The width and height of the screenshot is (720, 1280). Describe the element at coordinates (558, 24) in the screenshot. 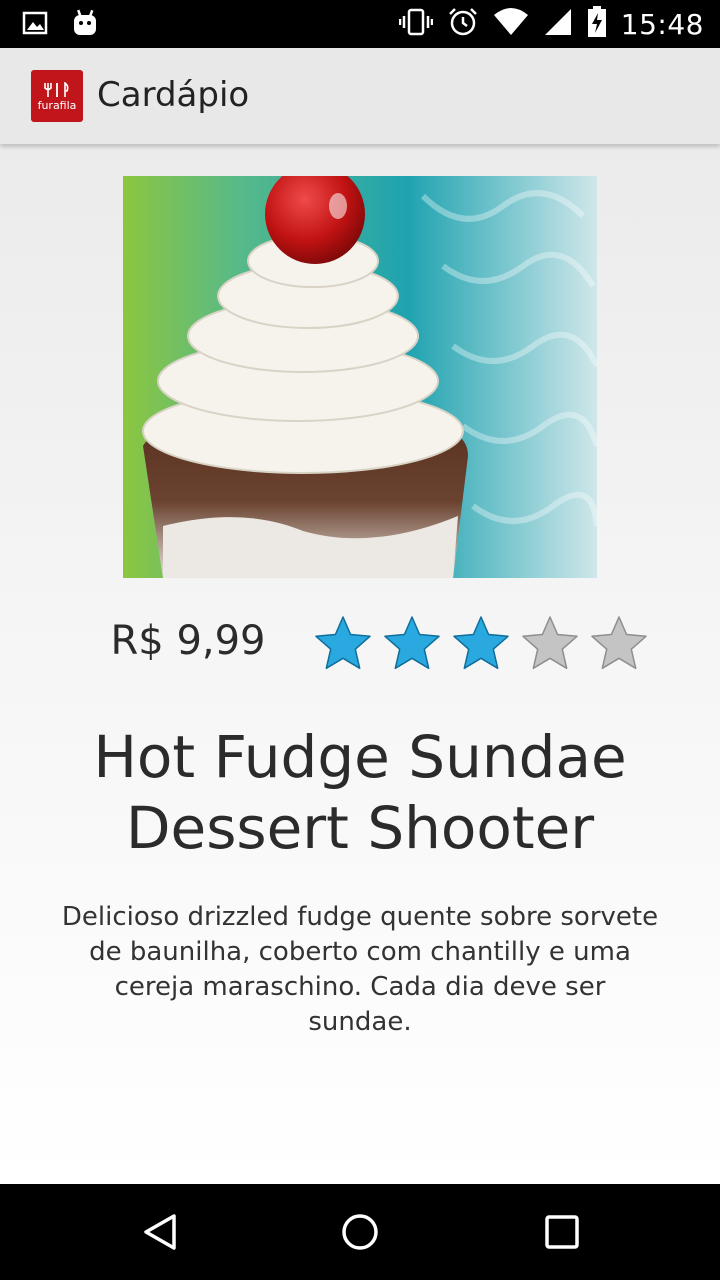

I see `signal-icon` at that location.